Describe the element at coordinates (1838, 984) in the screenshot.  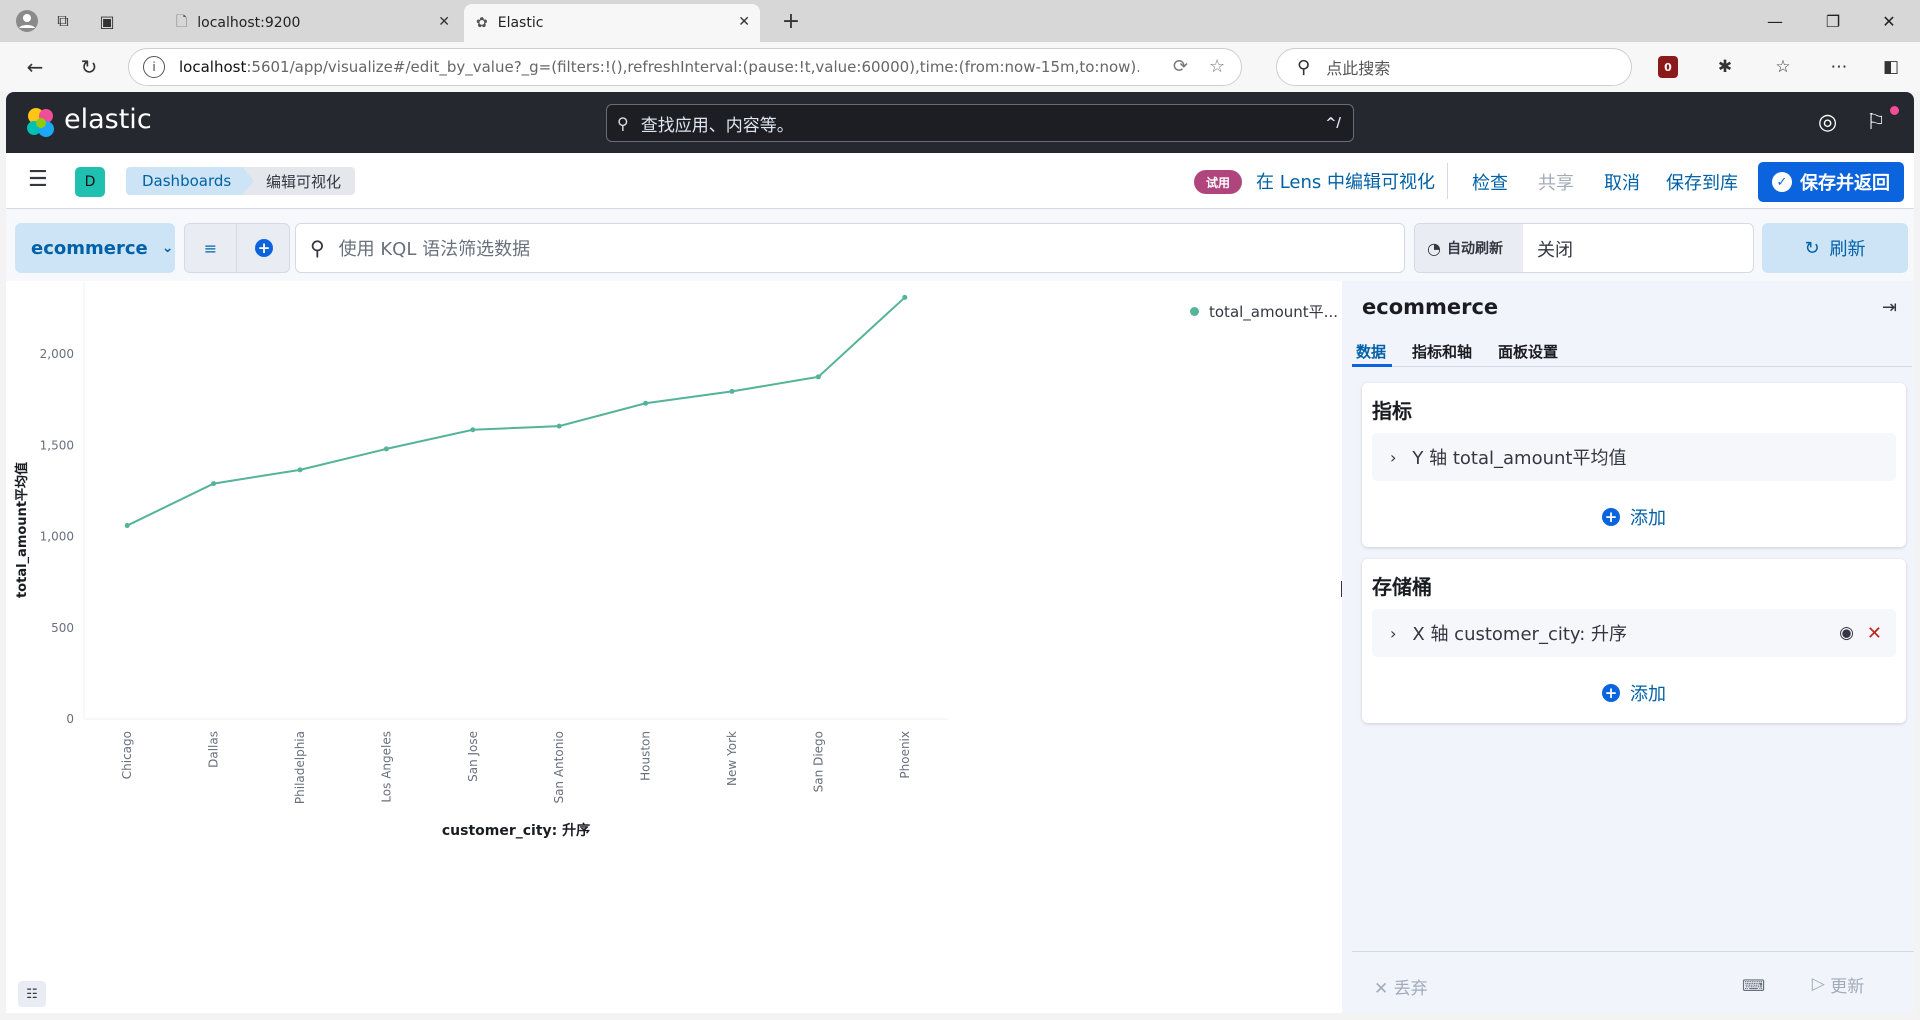
I see `update-button: ▷ 更新` at that location.